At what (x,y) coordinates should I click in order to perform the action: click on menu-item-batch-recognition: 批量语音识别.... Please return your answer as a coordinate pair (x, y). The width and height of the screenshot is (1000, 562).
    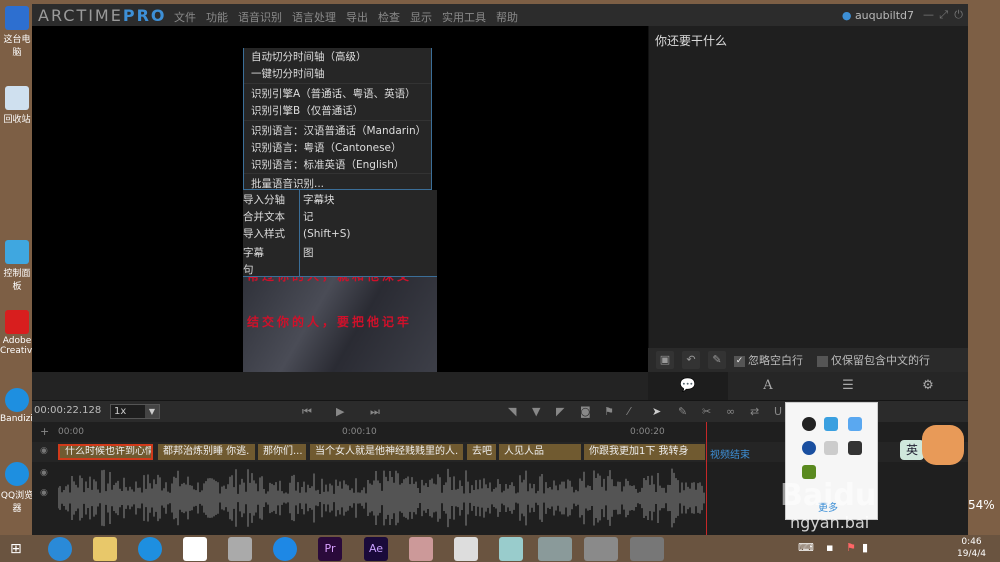
    Looking at the image, I should click on (287, 183).